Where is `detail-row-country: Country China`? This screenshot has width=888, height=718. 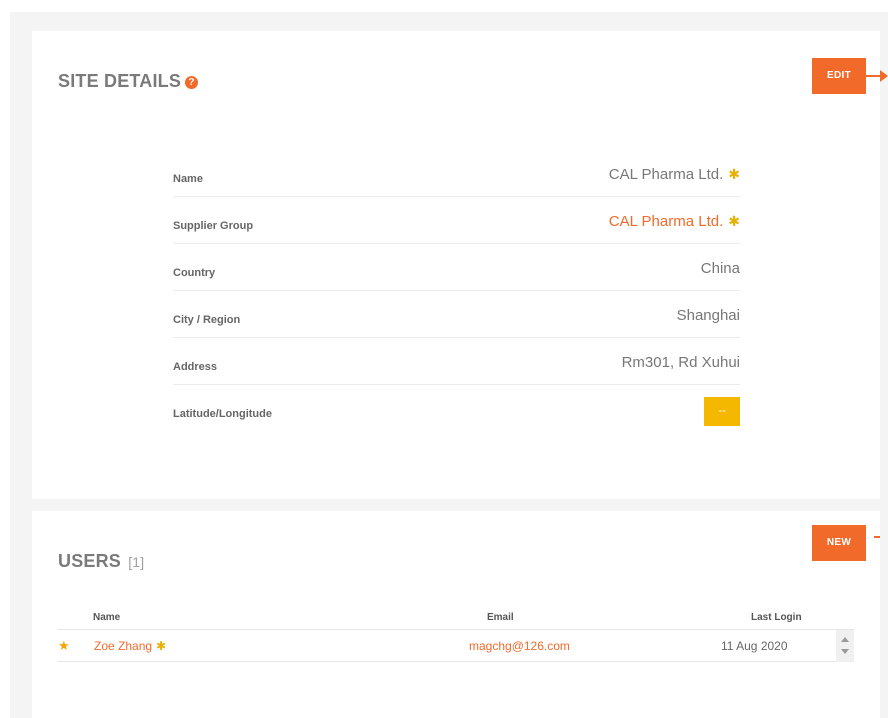 detail-row-country: Country China is located at coordinates (456, 267).